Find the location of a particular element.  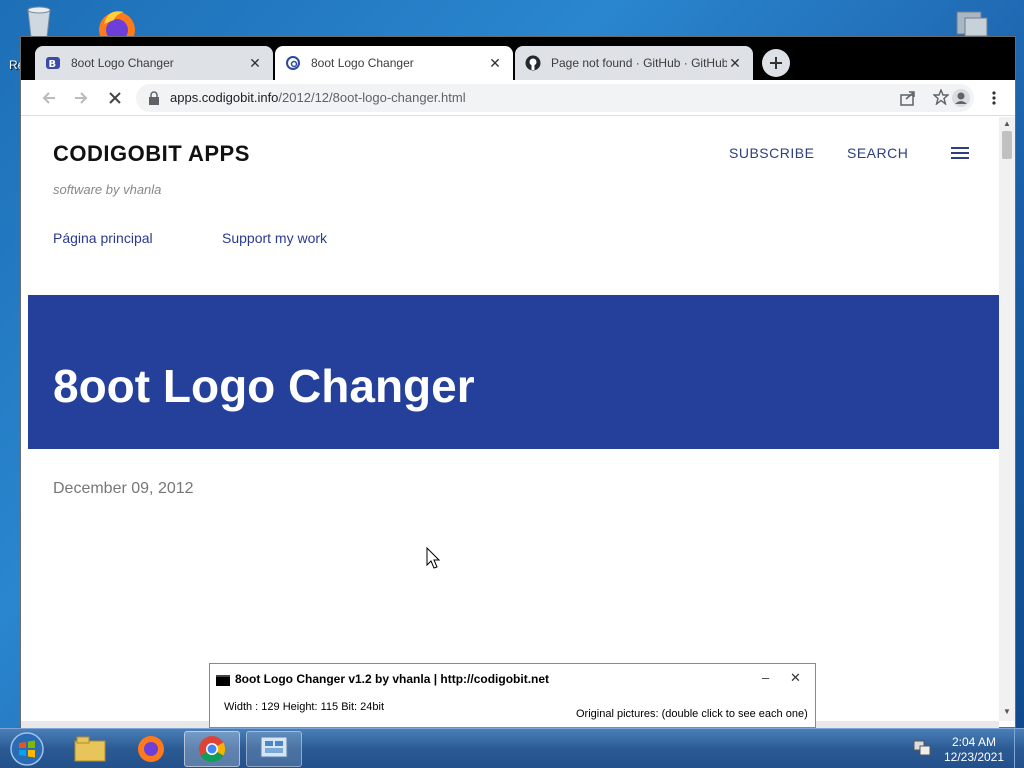

svg-text: B is located at coordinates (53, 64).